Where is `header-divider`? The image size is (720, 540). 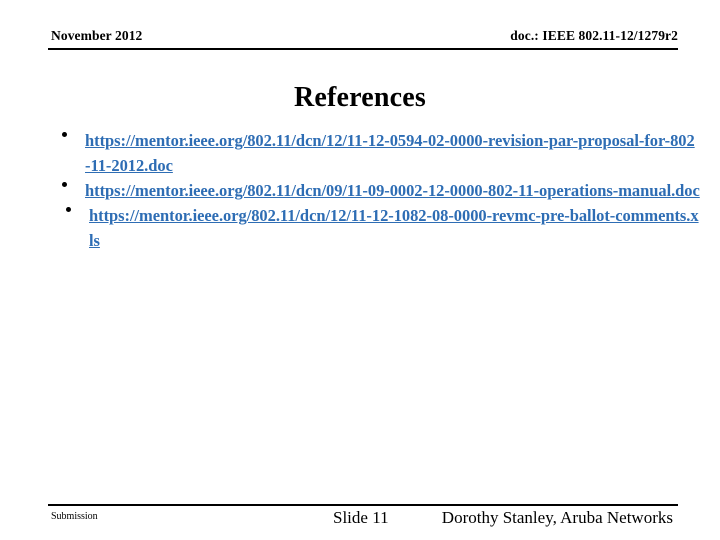 header-divider is located at coordinates (363, 49).